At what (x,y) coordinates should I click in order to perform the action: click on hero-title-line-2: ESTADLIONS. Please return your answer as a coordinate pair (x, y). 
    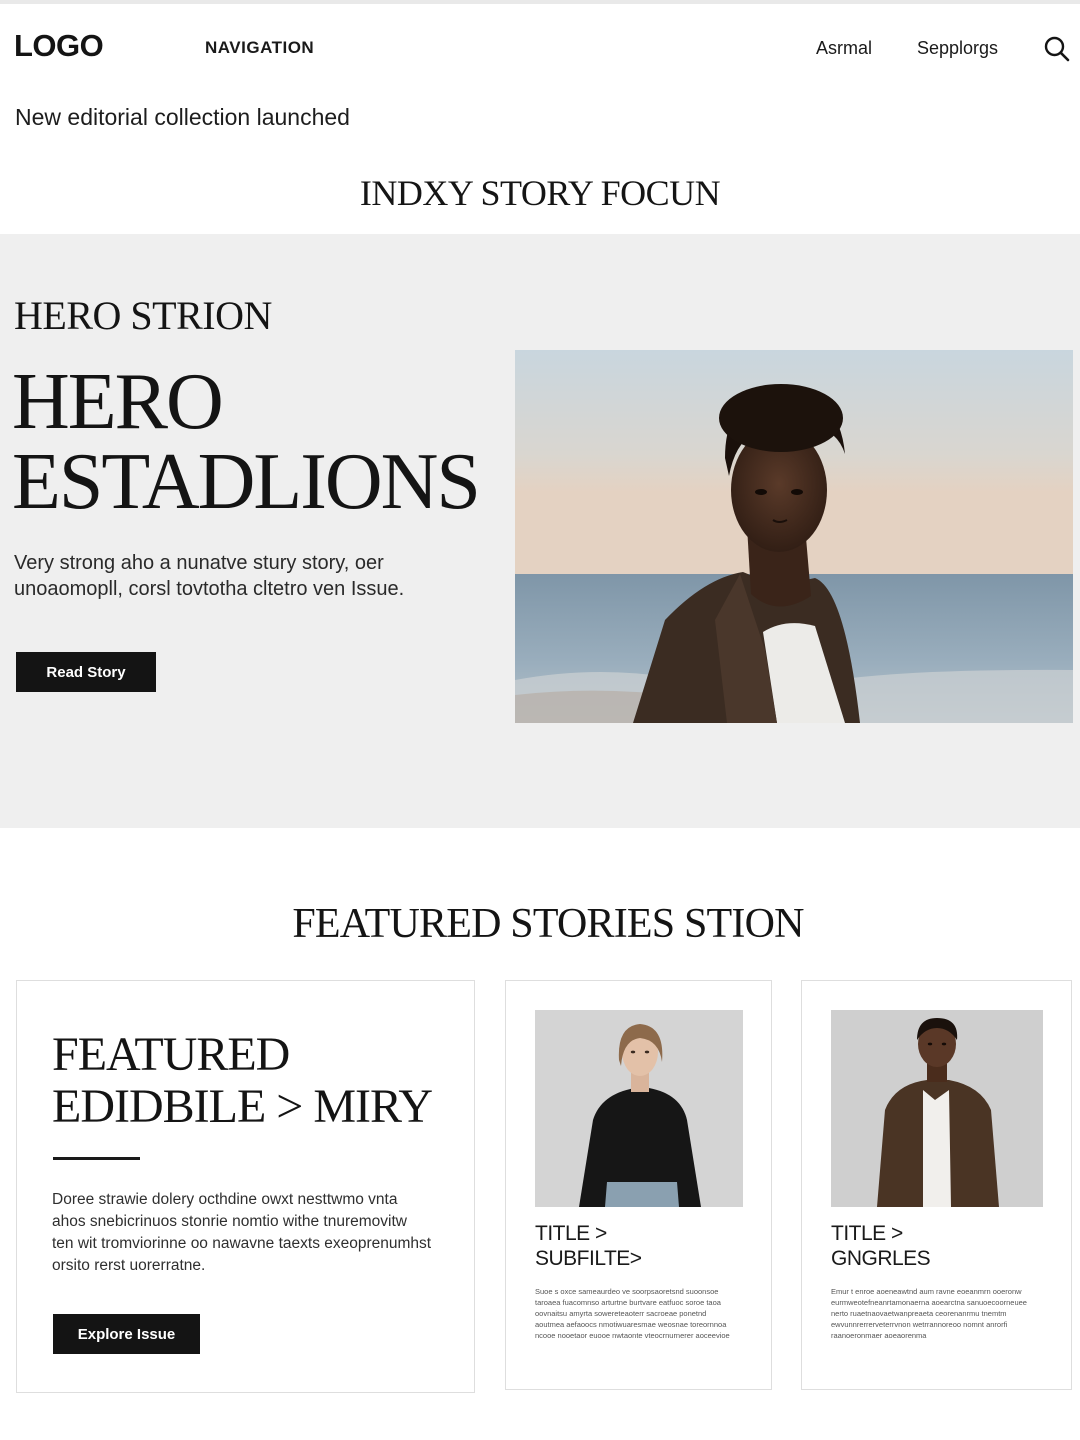
    Looking at the image, I should click on (246, 482).